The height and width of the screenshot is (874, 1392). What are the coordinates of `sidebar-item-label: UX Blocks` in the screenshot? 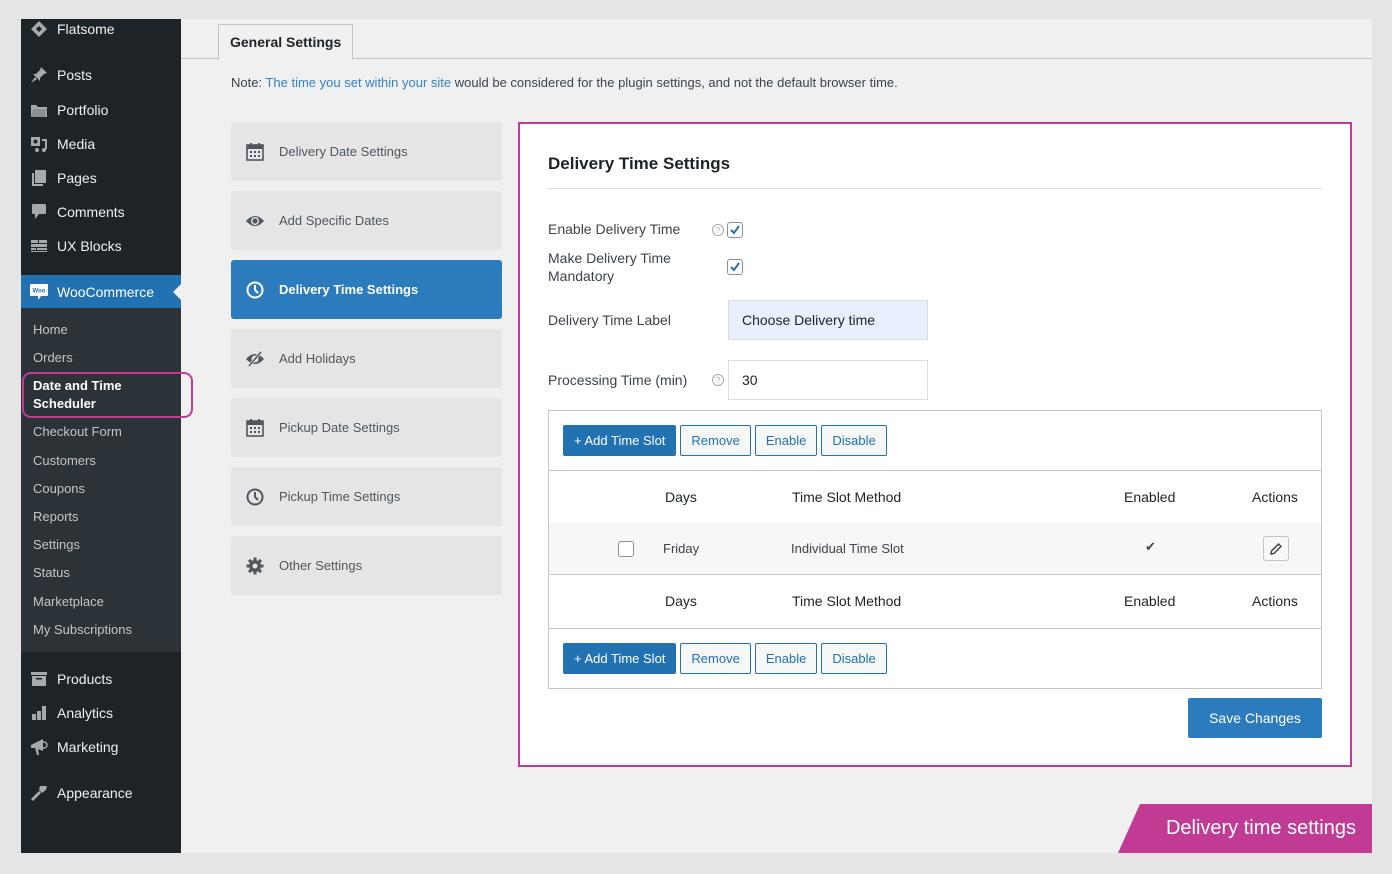 It's located at (89, 246).